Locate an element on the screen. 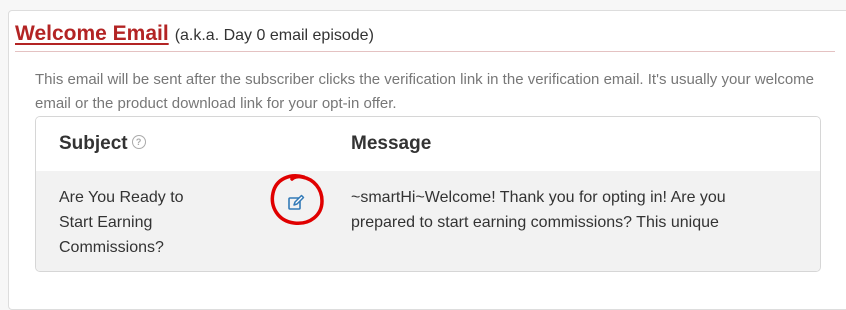 Image resolution: width=846 pixels, height=310 pixels. question-circle-icon: ? is located at coordinates (138, 141).